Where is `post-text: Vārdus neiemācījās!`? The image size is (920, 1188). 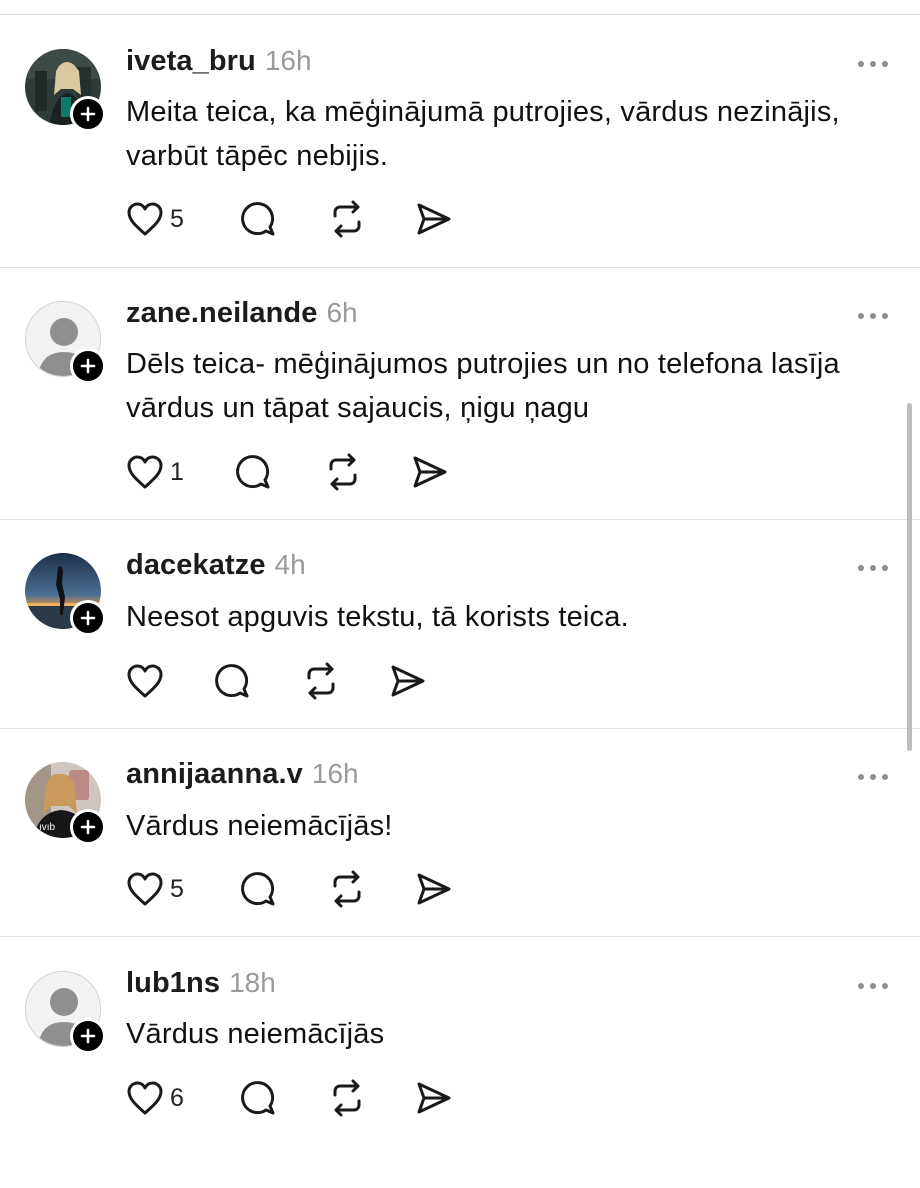 post-text: Vārdus neiemācījās! is located at coordinates (259, 826).